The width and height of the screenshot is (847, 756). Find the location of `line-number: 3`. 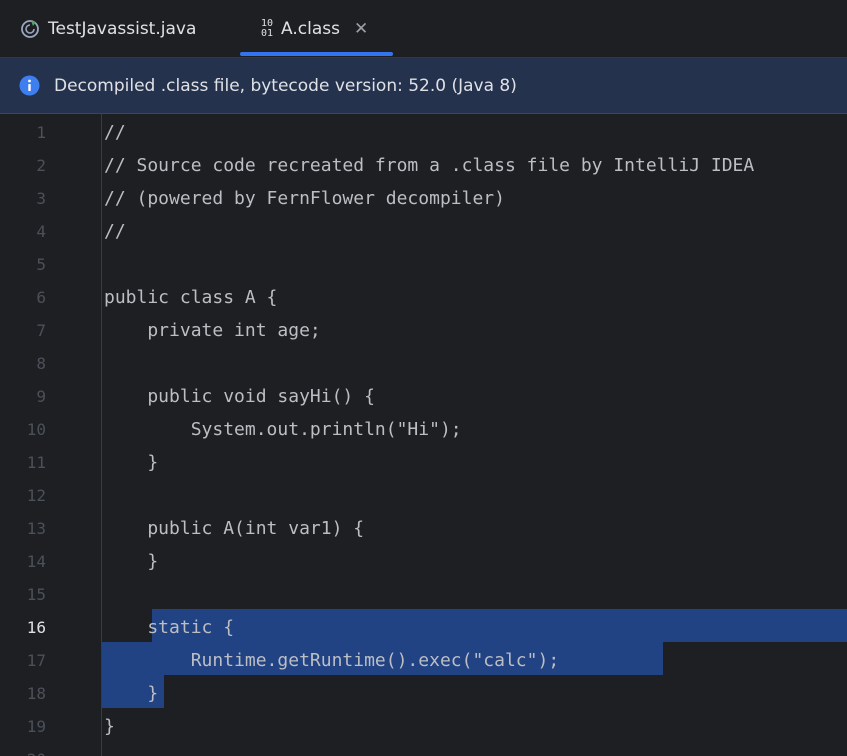

line-number: 3 is located at coordinates (41, 198).